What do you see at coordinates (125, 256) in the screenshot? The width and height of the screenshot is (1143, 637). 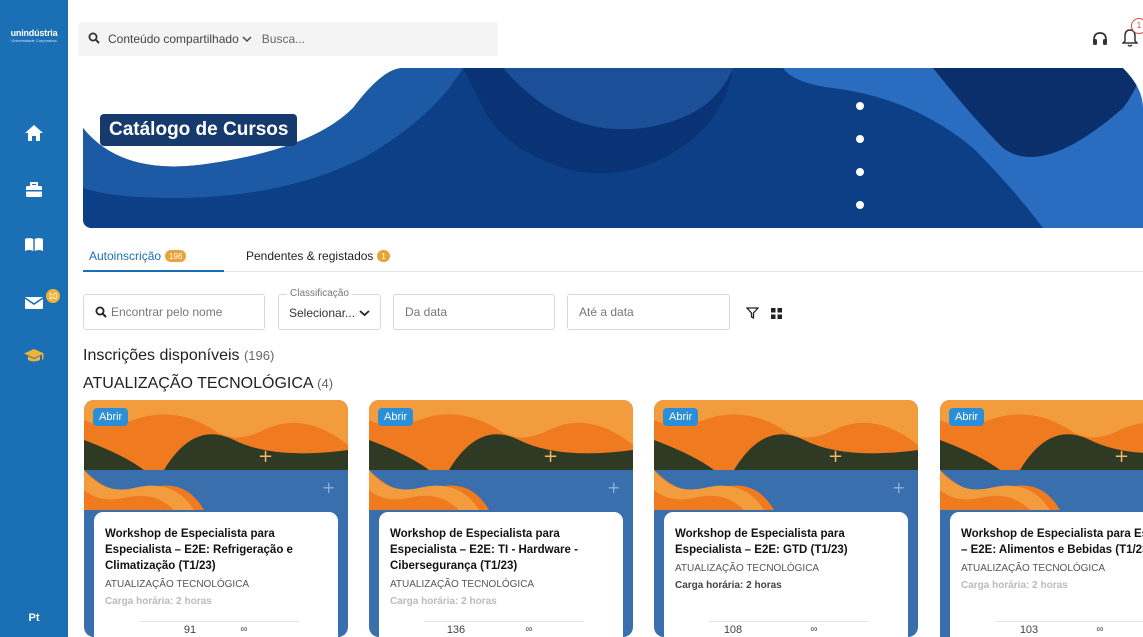 I see `tab-label: Autoinscrição` at bounding box center [125, 256].